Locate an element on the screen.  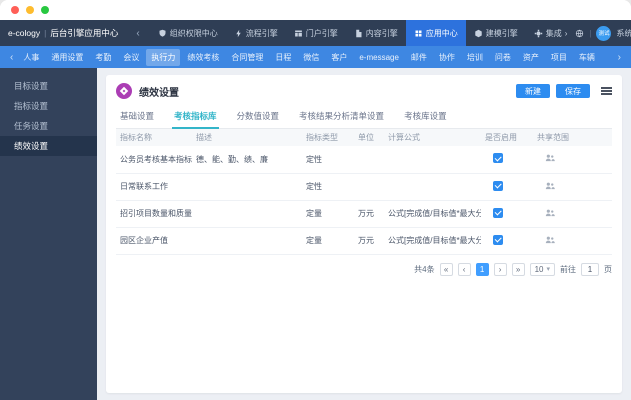
sidebar: 目标设置 指标设置 任务设置 绩效设置 is located at coordinates (48, 234).